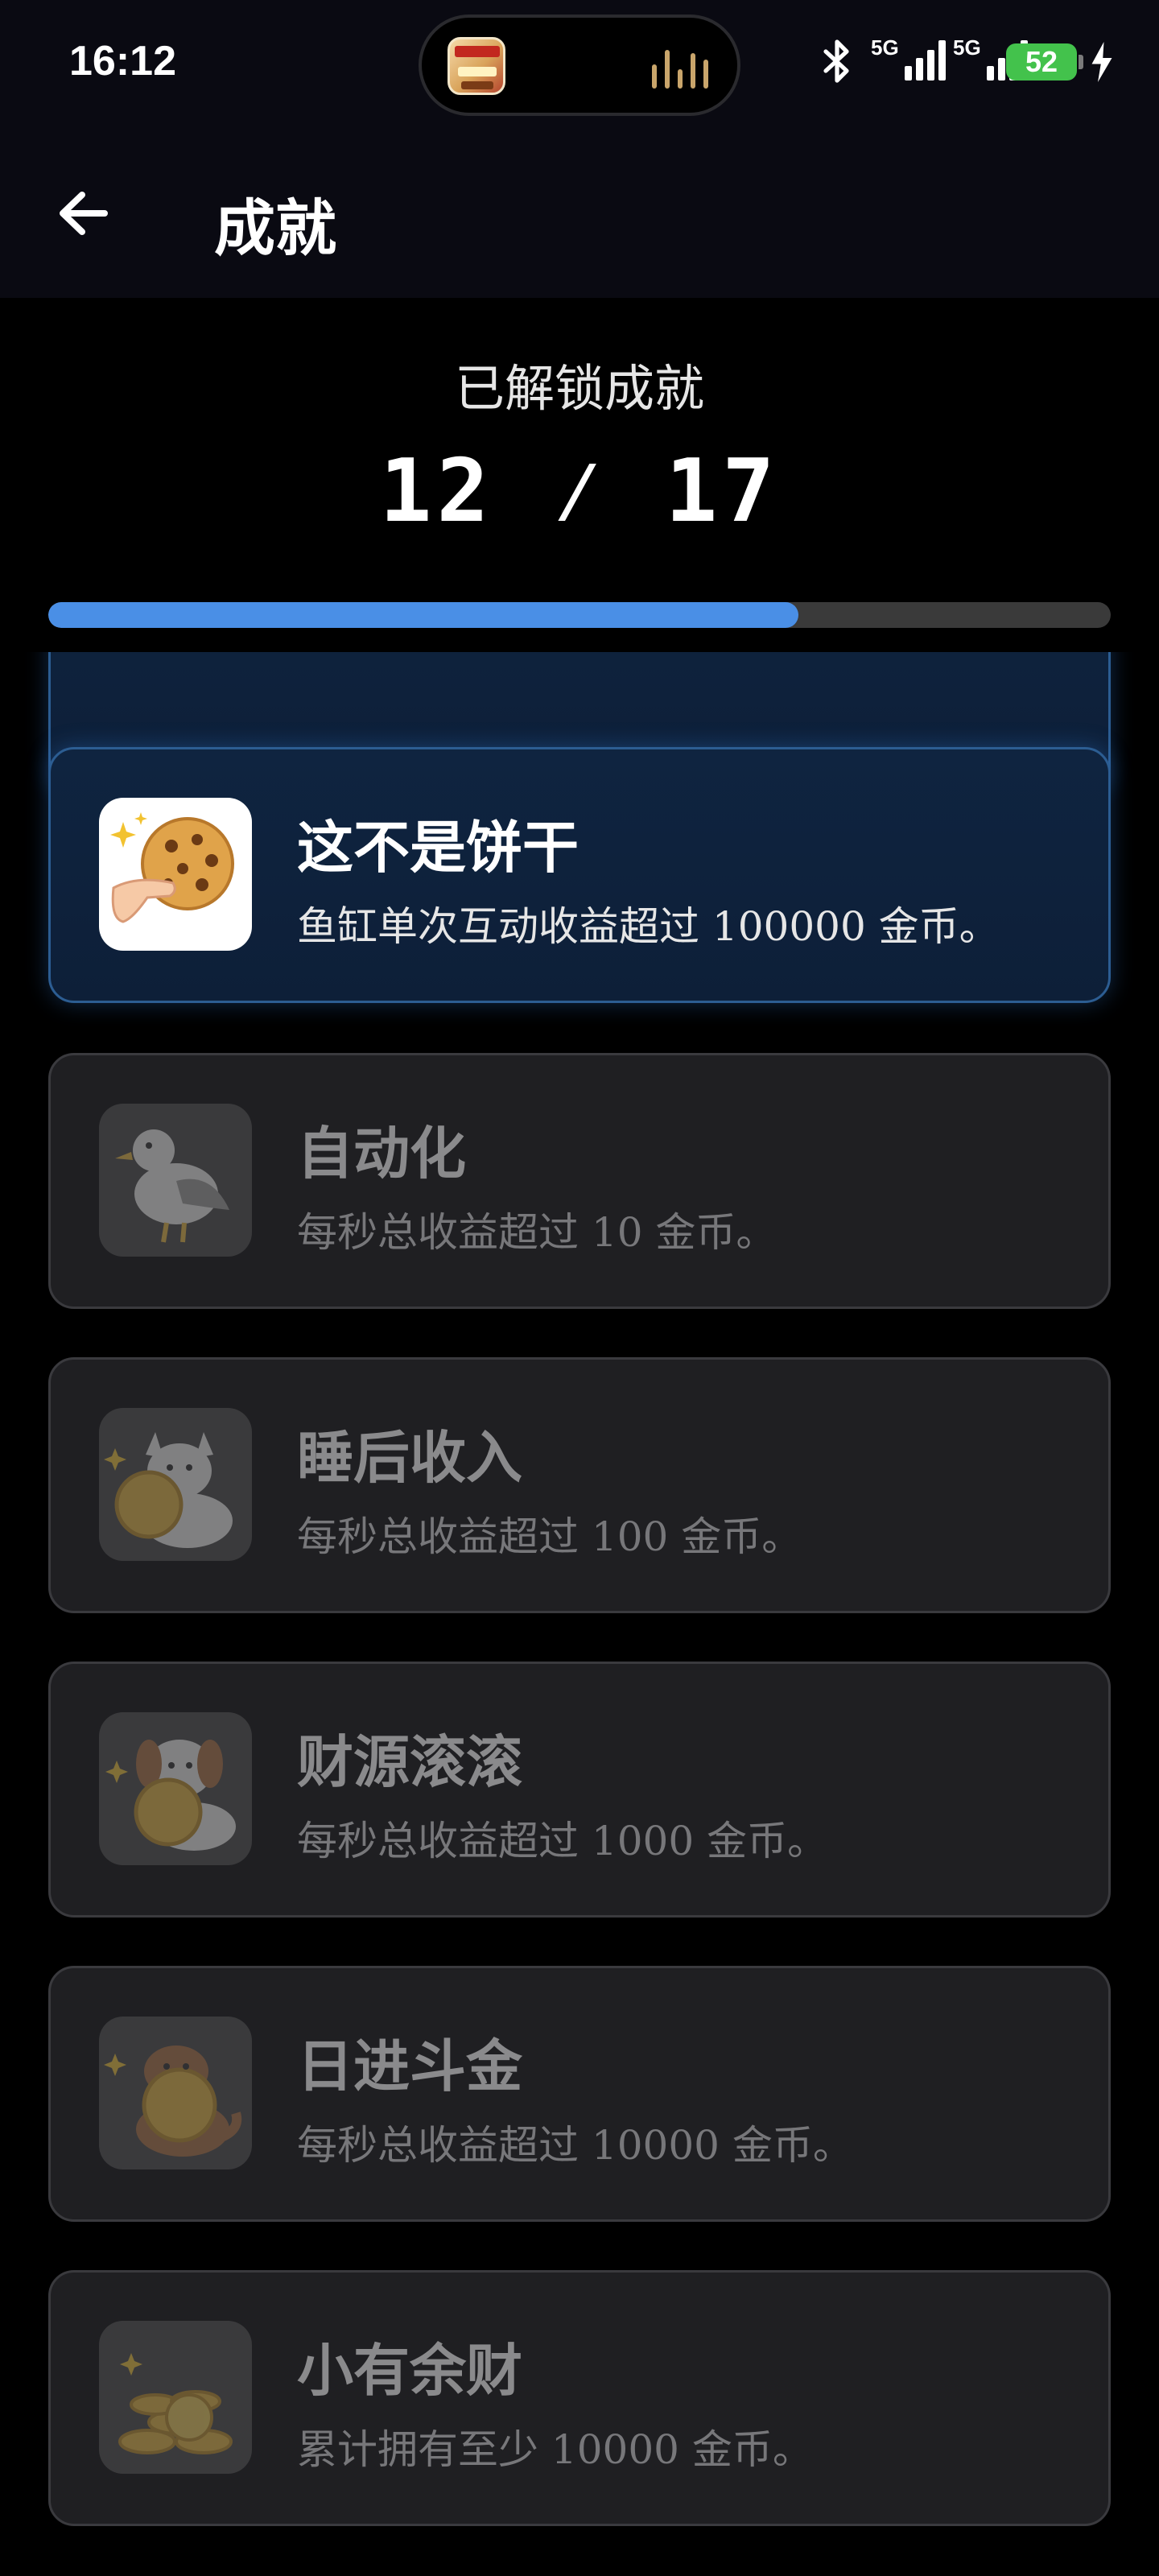  I want to click on achievement-card-small: 小有余财 累计拥有至少 10000 金币。, so click(579, 2398).